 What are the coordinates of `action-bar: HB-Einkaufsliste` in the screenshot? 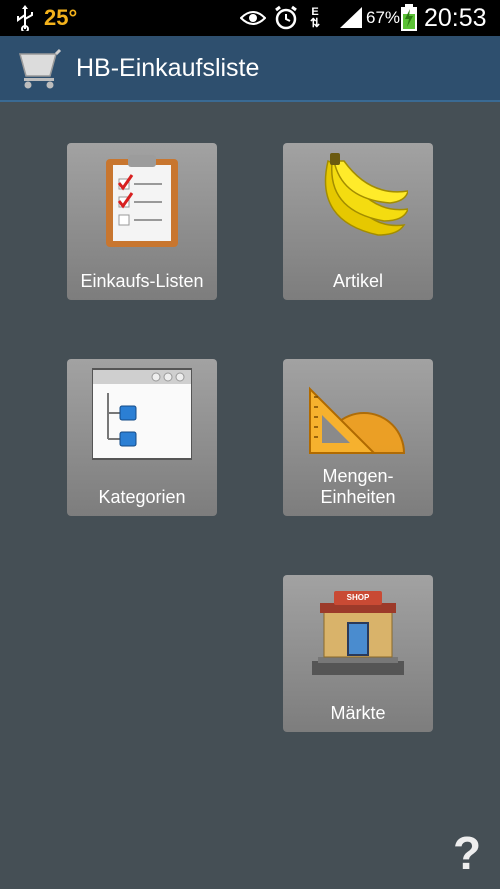 It's located at (250, 69).